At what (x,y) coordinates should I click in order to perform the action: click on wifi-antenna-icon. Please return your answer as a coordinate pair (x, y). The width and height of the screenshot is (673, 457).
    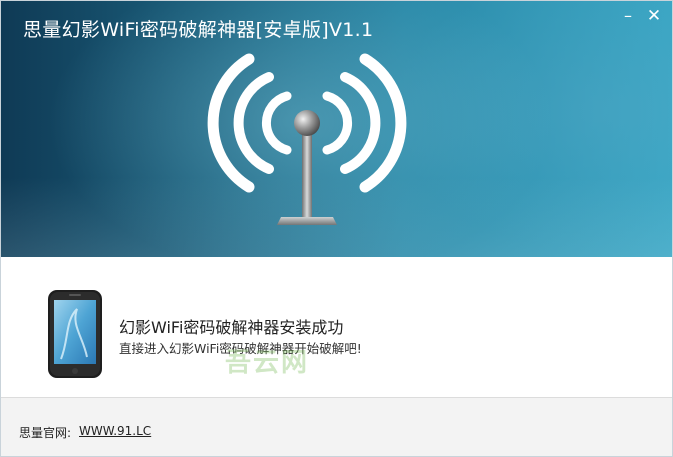
    Looking at the image, I should click on (307, 139).